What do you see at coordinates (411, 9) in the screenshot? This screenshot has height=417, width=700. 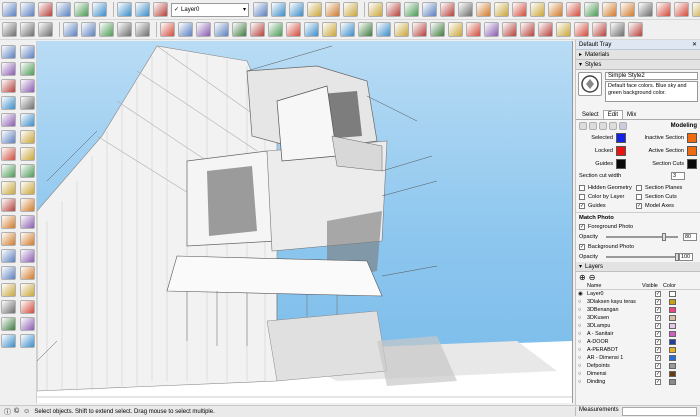 I see `back-edges-icon` at bounding box center [411, 9].